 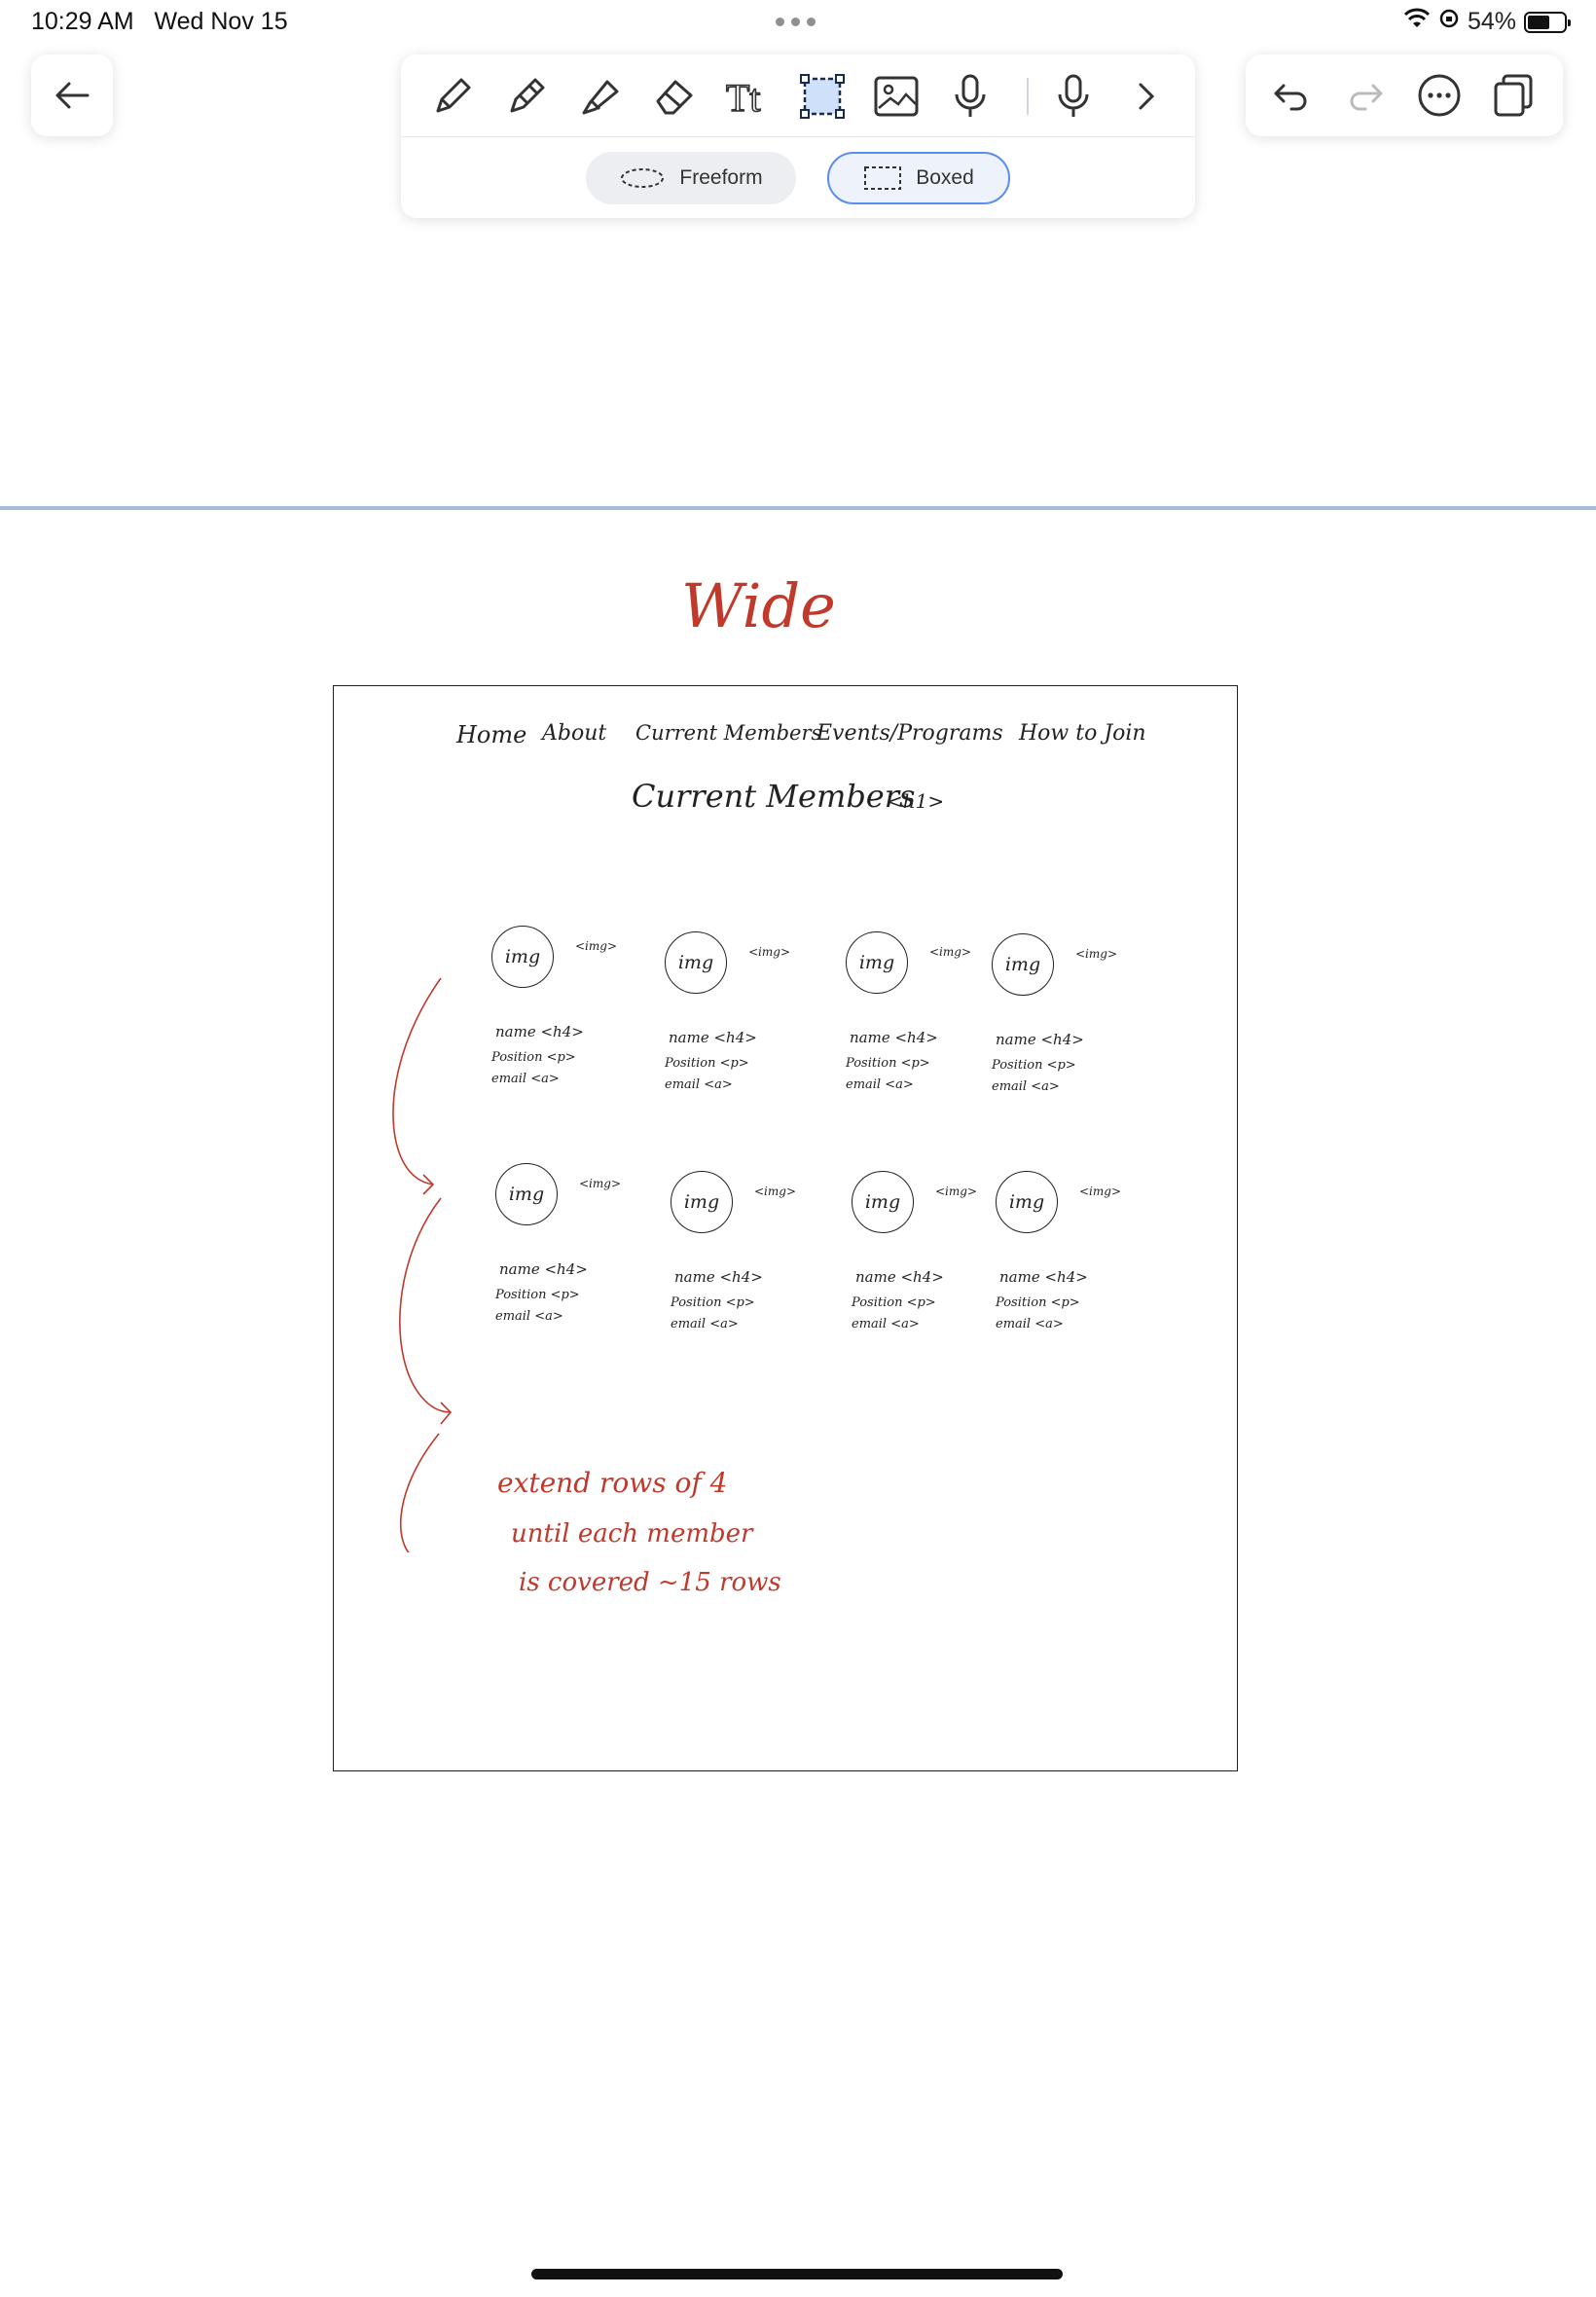 What do you see at coordinates (1082, 733) in the screenshot?
I see `nav-how-to-join: How to Join` at bounding box center [1082, 733].